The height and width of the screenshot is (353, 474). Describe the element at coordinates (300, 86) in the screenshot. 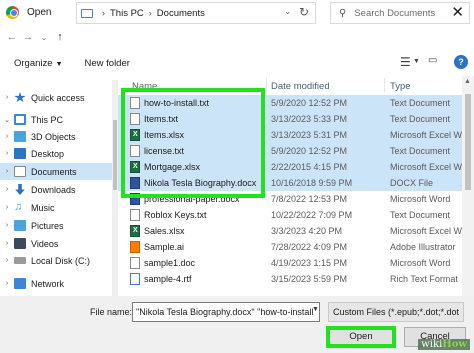

I see `column-header-date: Date modified` at that location.